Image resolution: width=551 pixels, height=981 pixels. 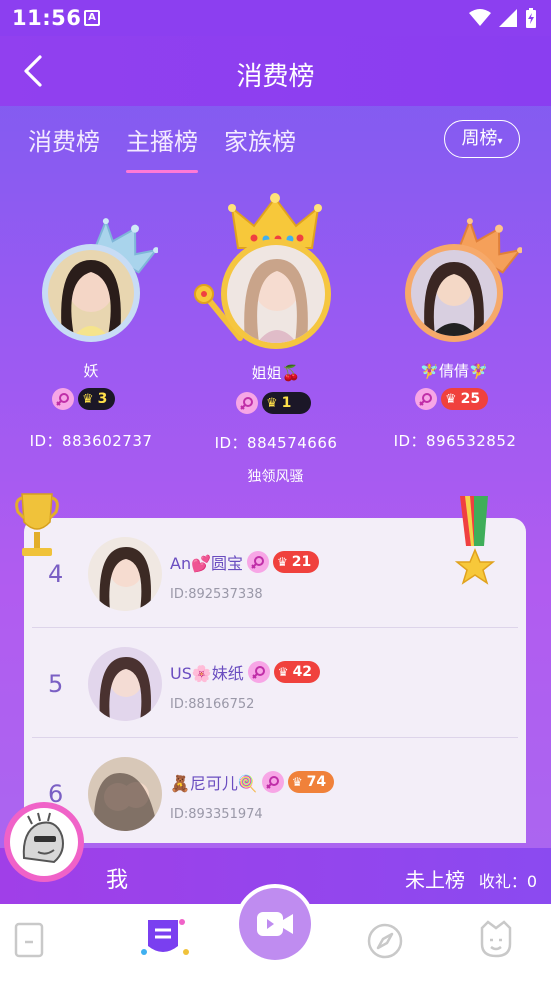 I want to click on my-gift-count: 收礼：0, so click(x=507, y=881).